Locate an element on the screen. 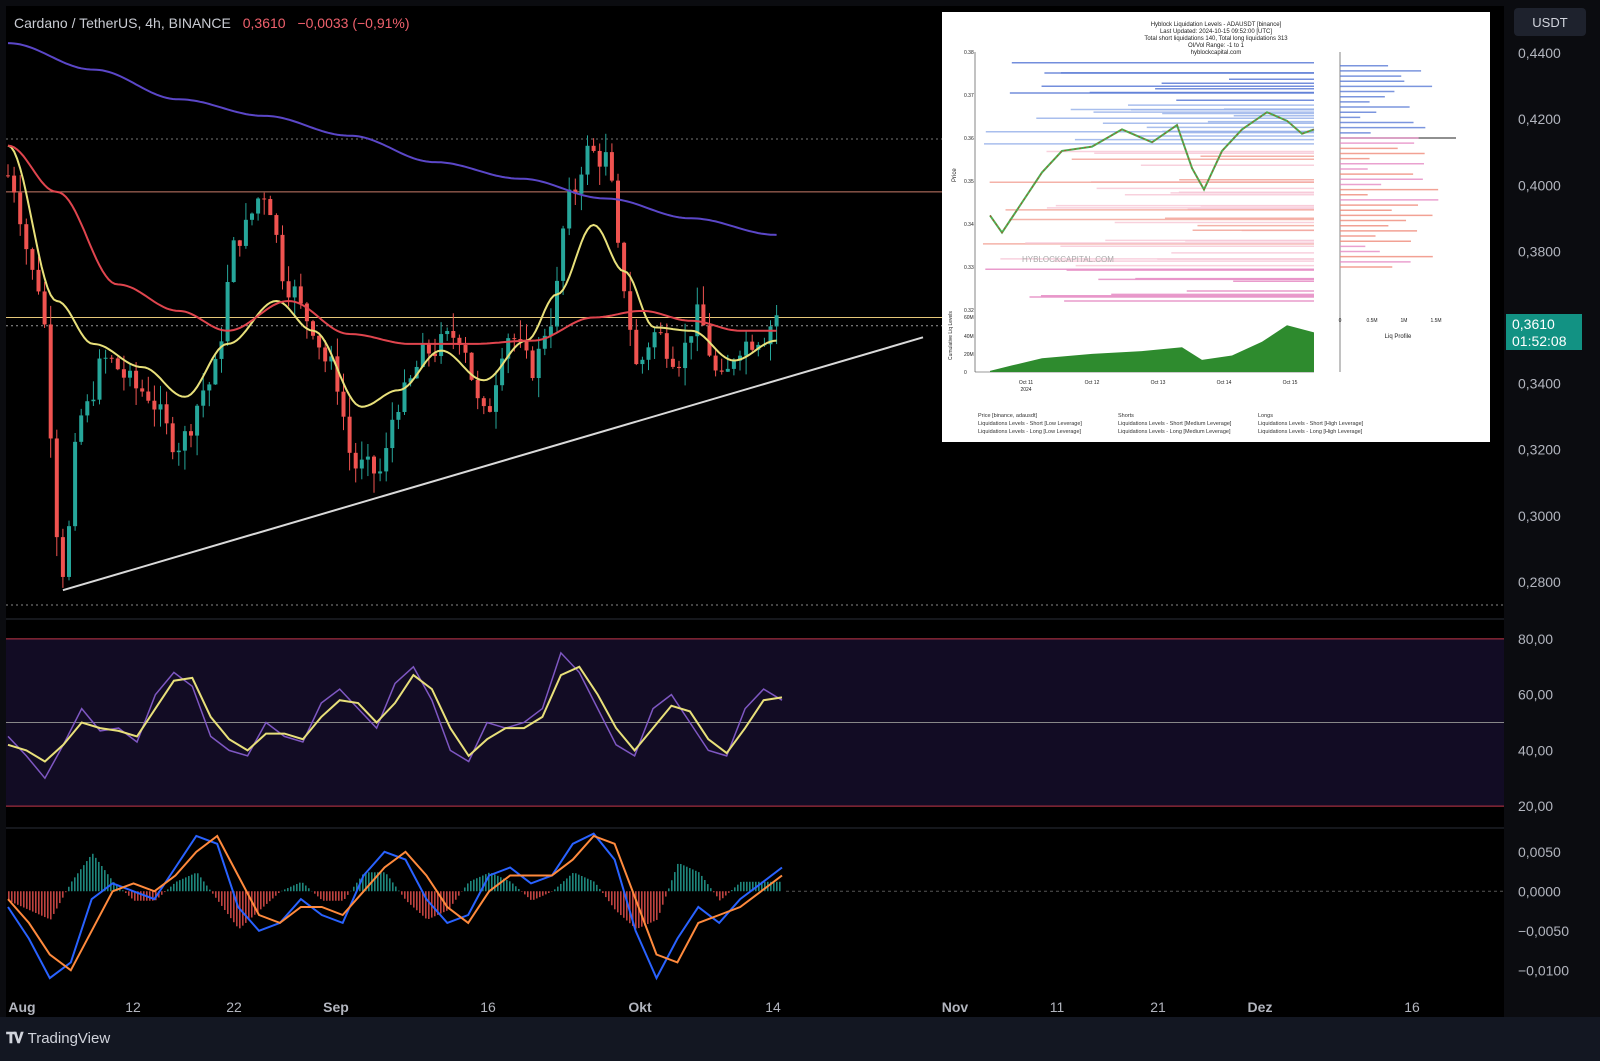 This screenshot has height=1061, width=1600. inset-cum-tick: 40M is located at coordinates (969, 337).